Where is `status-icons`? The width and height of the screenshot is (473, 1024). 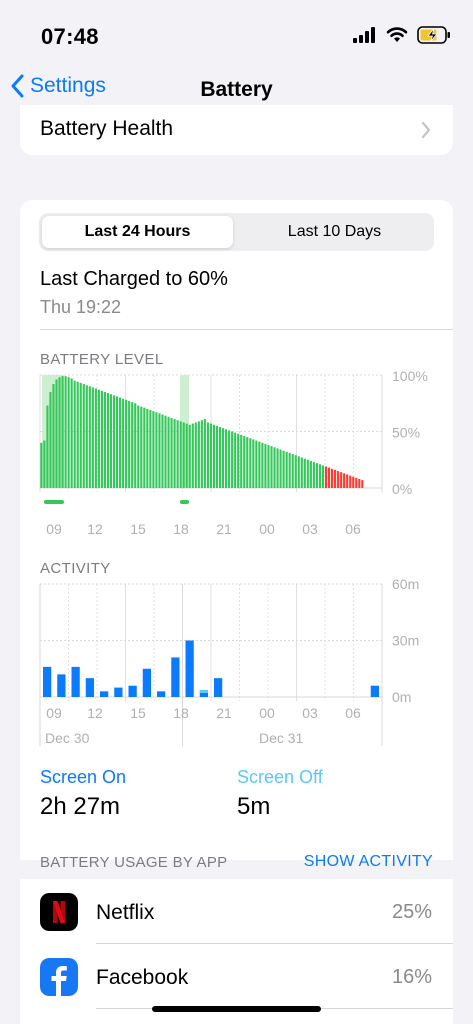 status-icons is located at coordinates (402, 35).